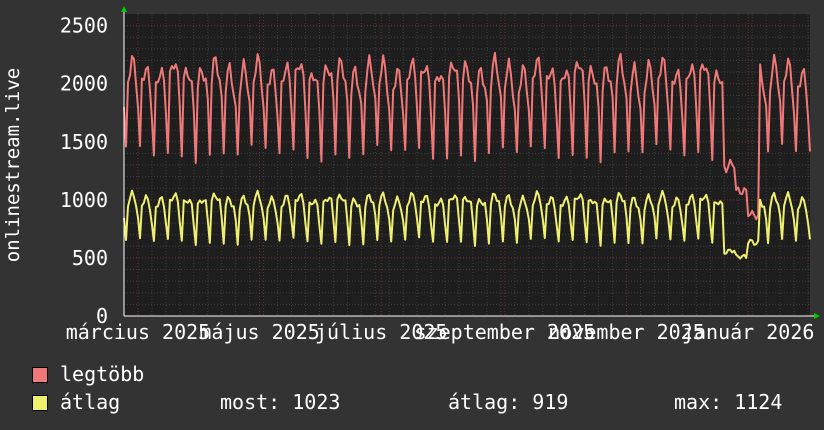  I want to click on x-tick-label: március 2025, so click(138, 332).